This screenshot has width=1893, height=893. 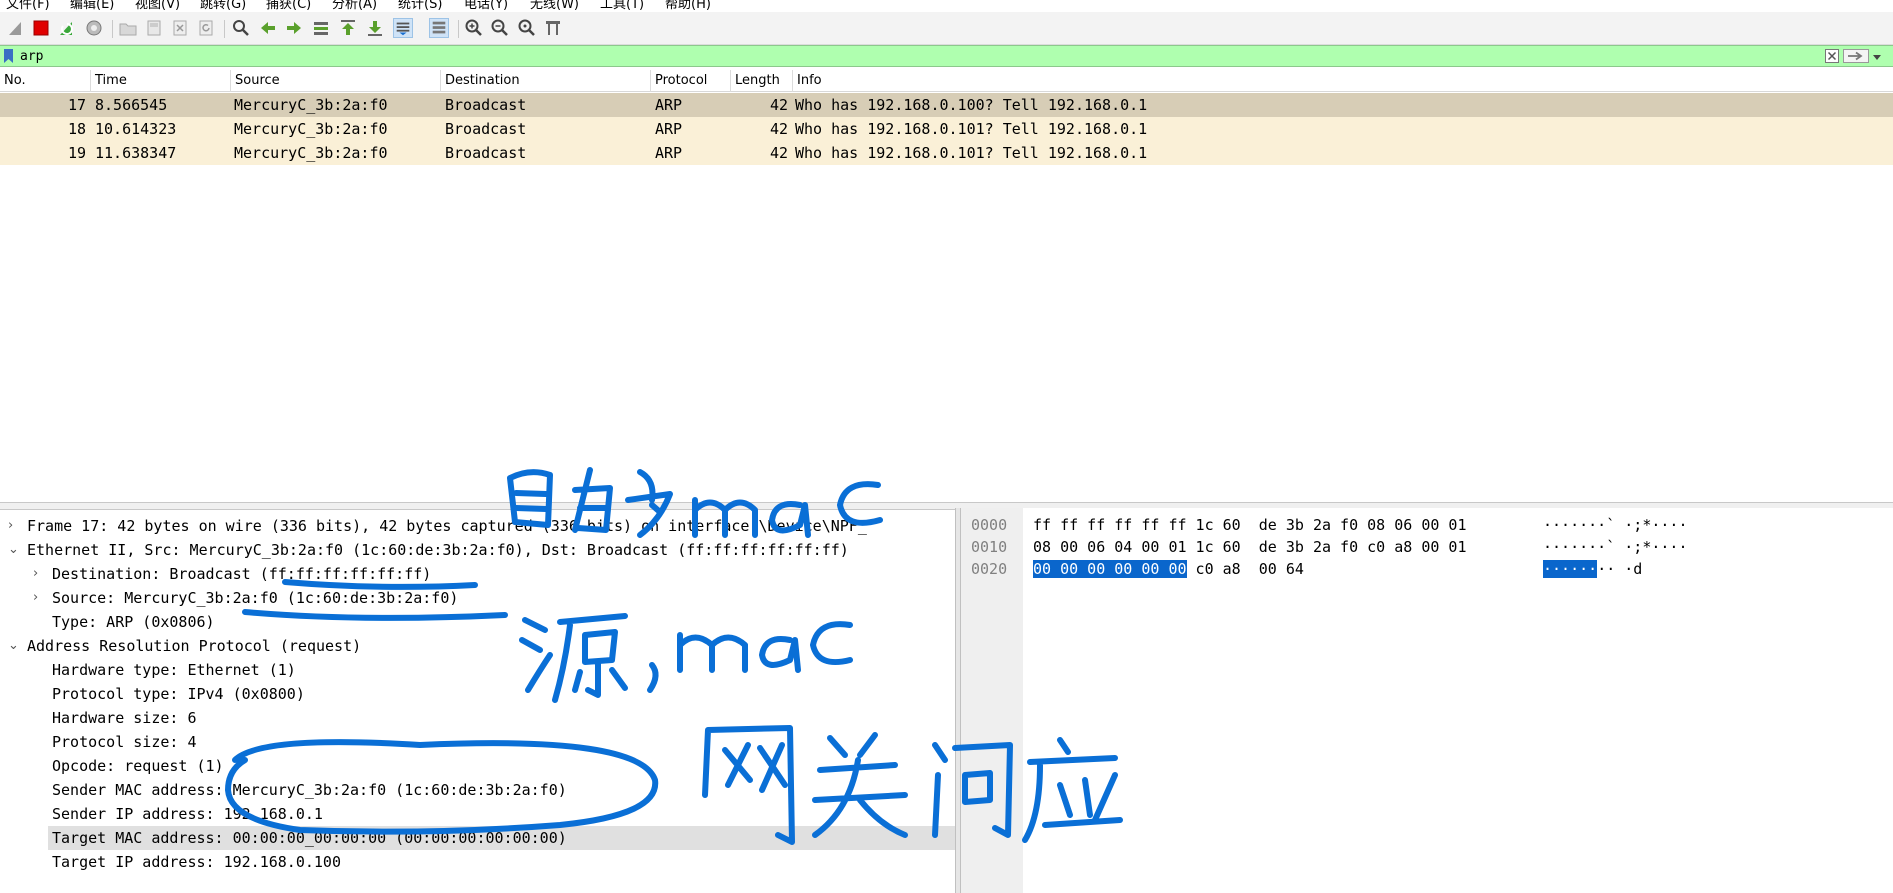 What do you see at coordinates (989, 525) in the screenshot?
I see `byte-offset: 0000` at bounding box center [989, 525].